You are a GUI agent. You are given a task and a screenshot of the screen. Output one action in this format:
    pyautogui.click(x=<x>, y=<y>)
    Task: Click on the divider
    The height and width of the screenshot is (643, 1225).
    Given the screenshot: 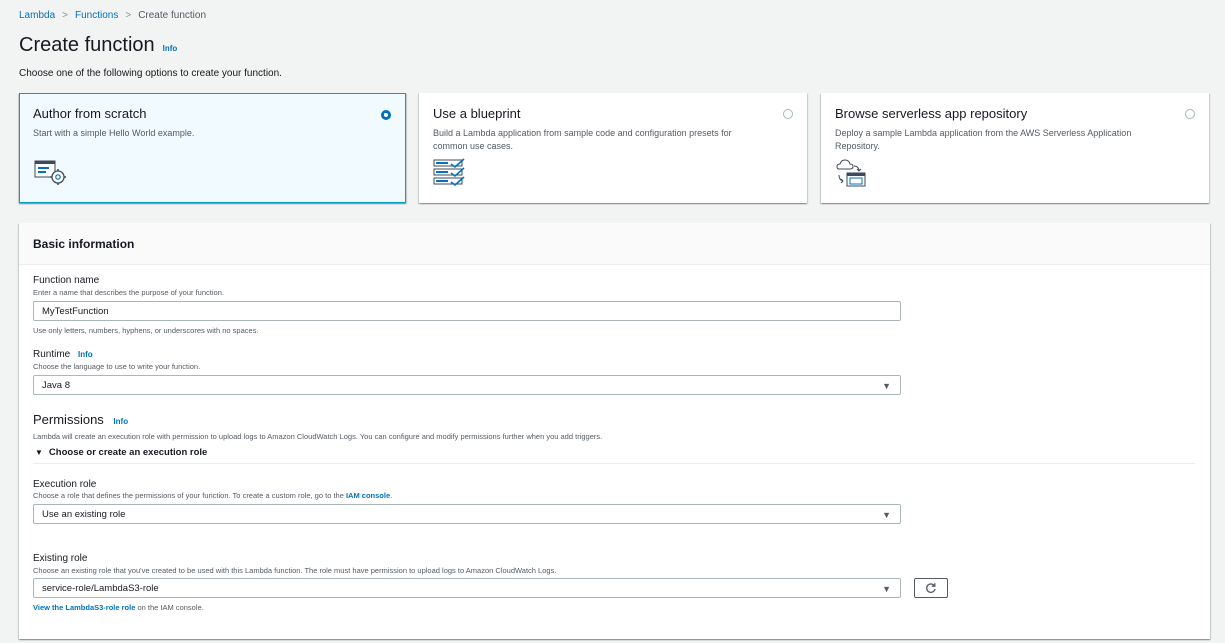 What is the action you would take?
    pyautogui.click(x=614, y=463)
    